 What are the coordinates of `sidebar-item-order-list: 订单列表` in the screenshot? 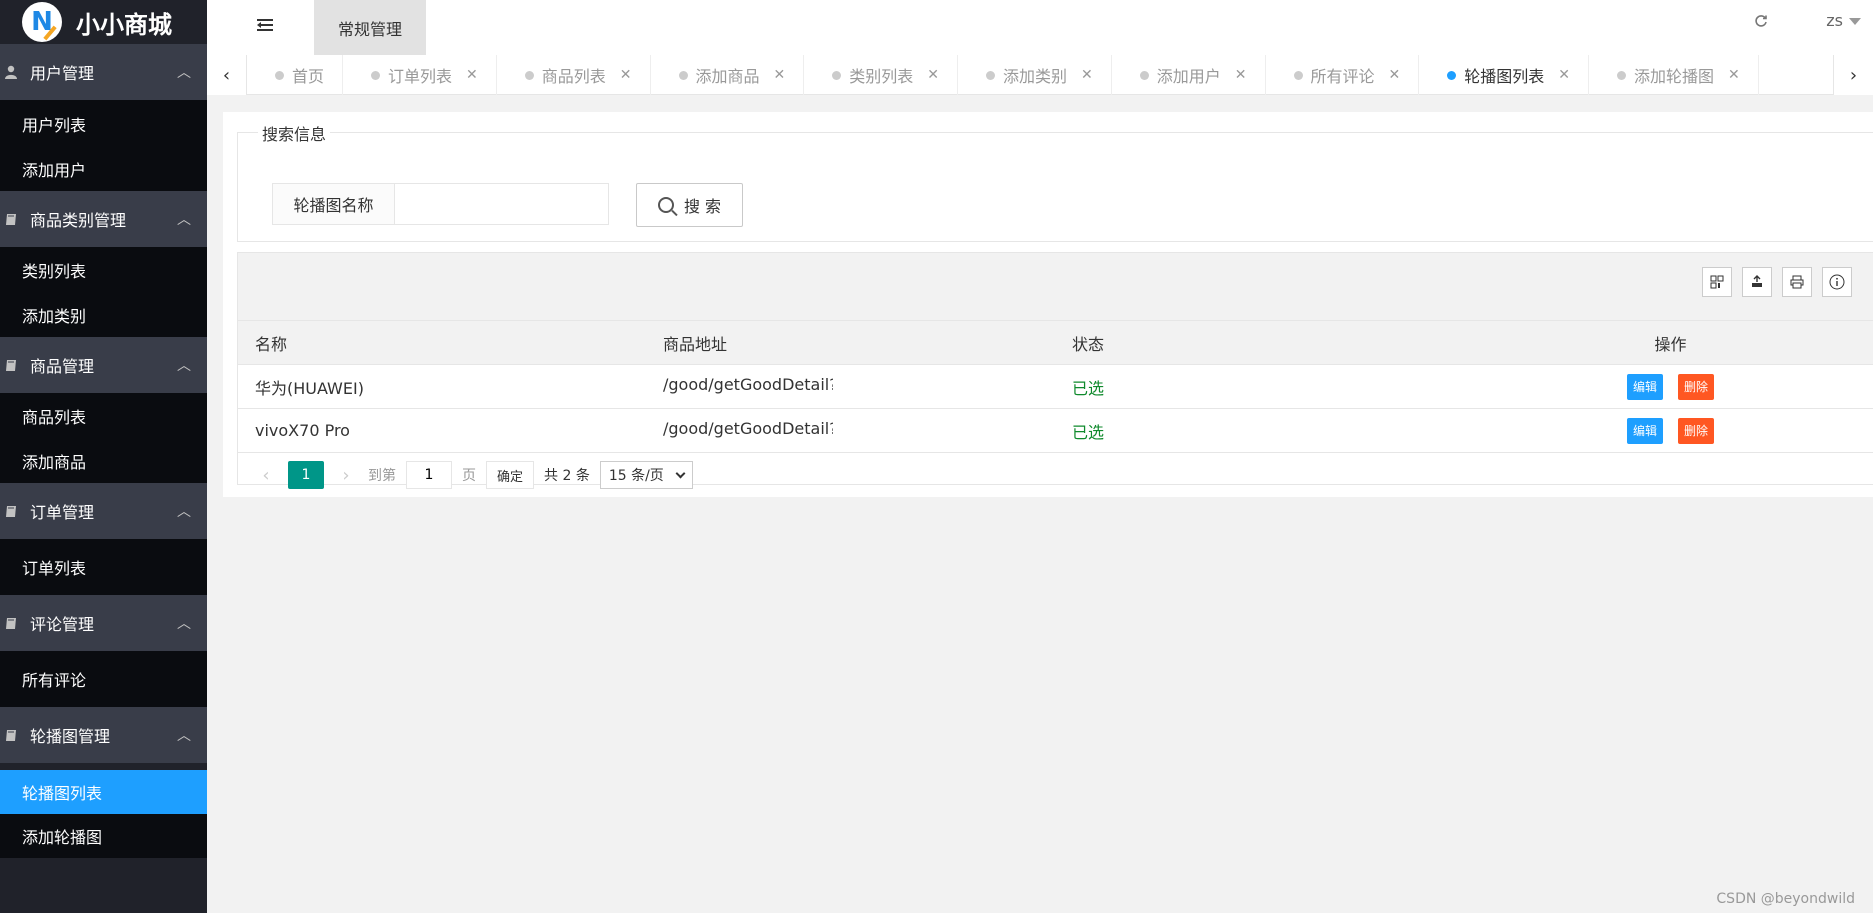 It's located at (103, 567).